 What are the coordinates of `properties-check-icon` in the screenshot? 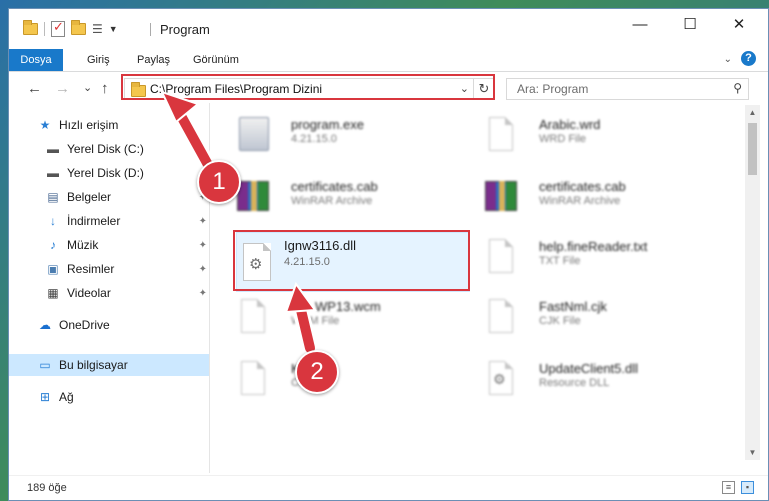 It's located at (58, 28).